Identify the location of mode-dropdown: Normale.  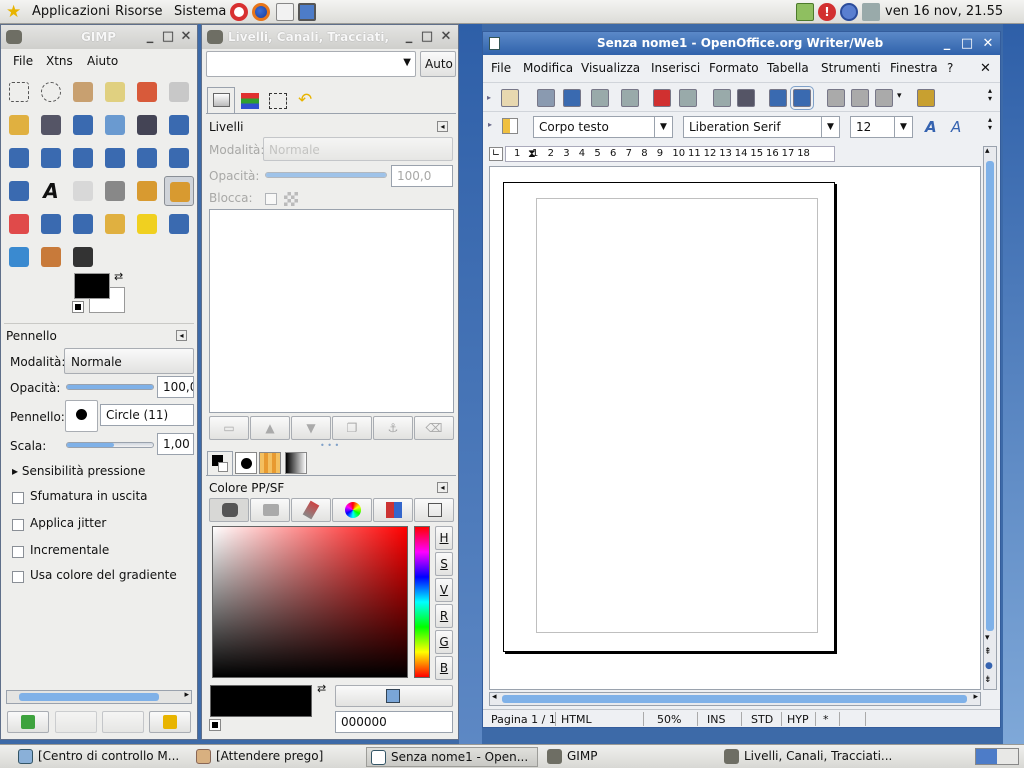
(129, 361).